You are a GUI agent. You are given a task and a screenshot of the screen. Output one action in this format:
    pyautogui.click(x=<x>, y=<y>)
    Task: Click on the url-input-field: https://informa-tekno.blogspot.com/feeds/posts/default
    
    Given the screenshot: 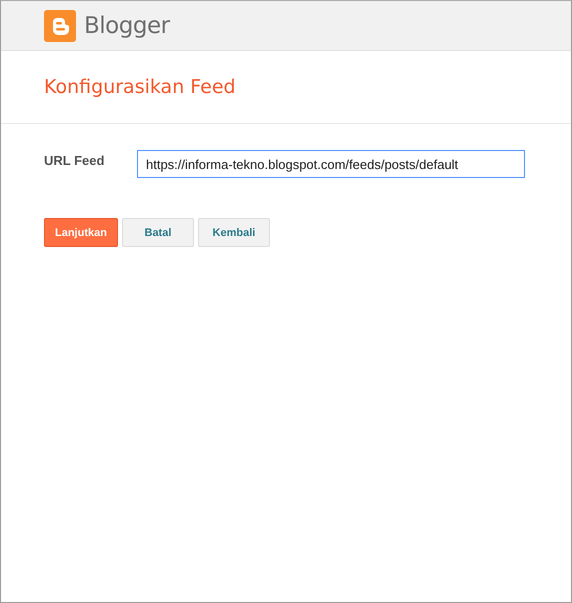 What is the action you would take?
    pyautogui.click(x=331, y=164)
    